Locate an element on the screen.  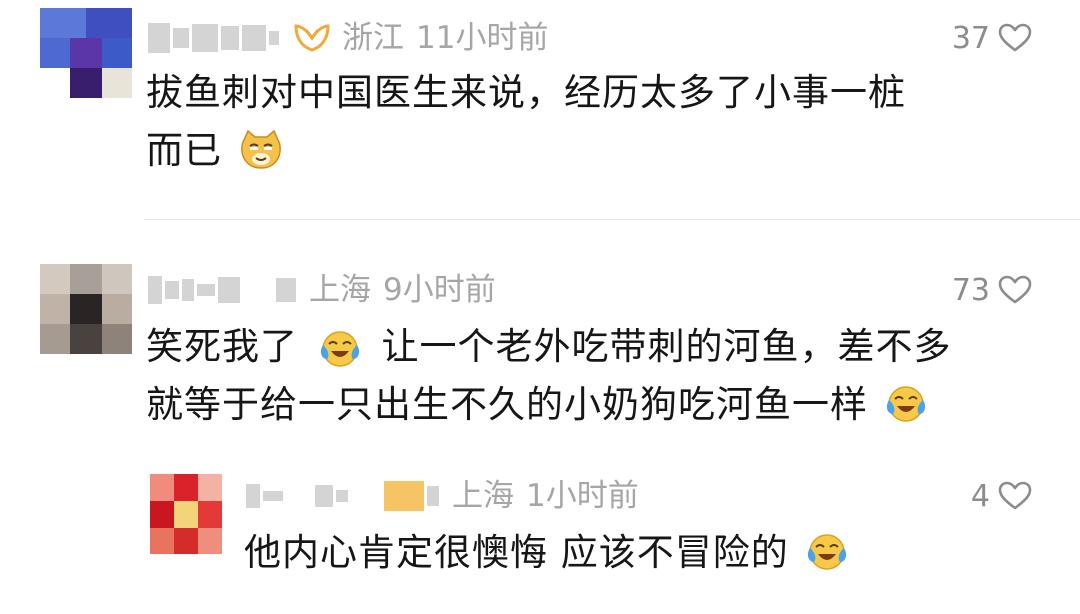
comment-text-line-row: 他内心肯定很懊悔 应该不冒险的 is located at coordinates (546, 553).